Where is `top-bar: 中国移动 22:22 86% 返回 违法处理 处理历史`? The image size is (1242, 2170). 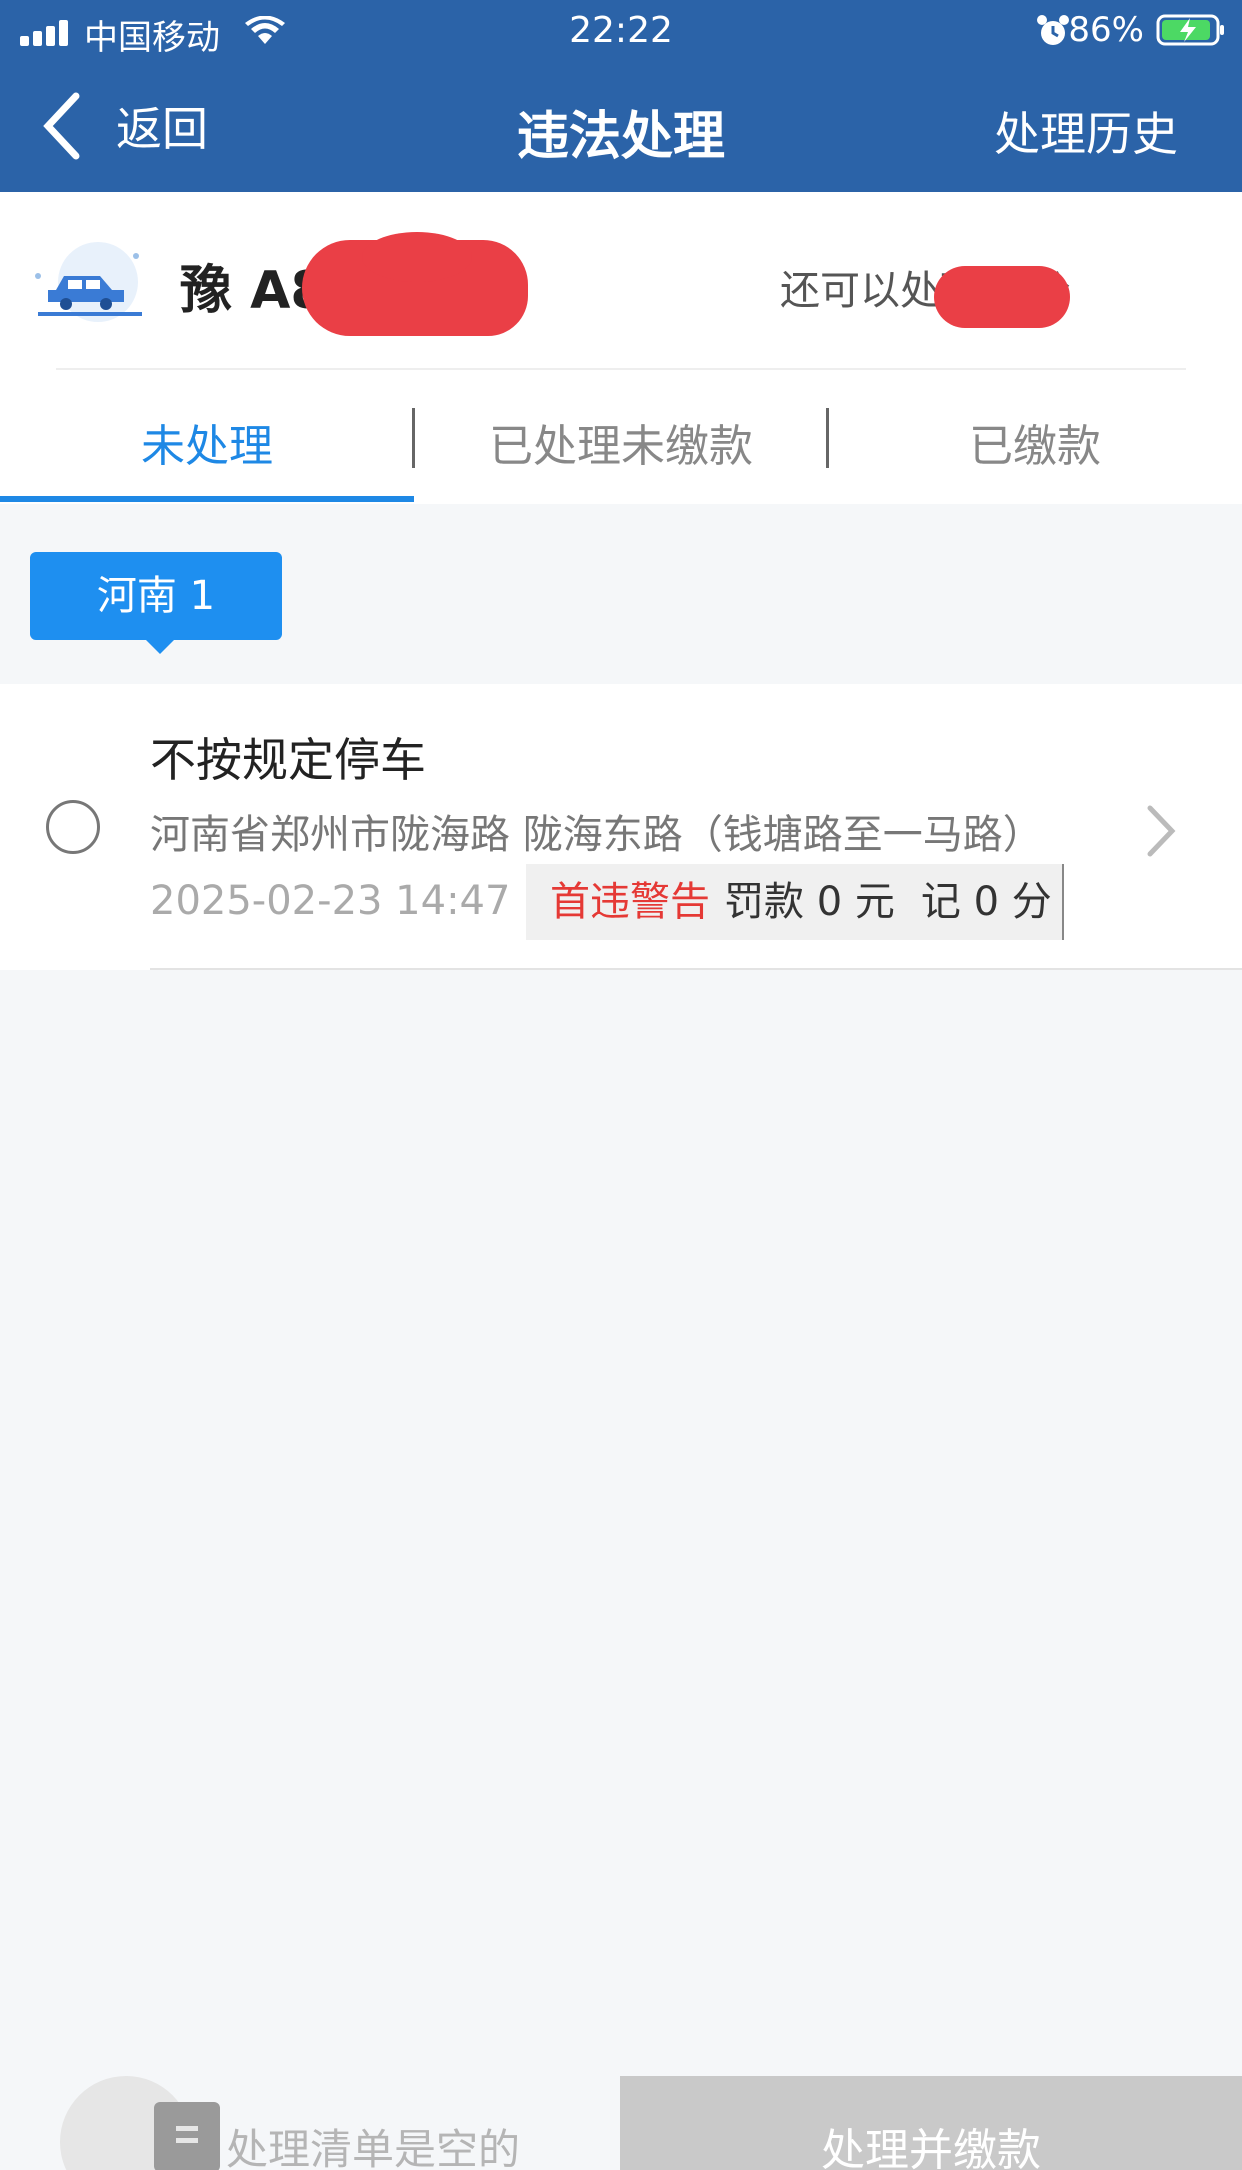 top-bar: 中国移动 22:22 86% 返回 违法处理 处理历史 is located at coordinates (621, 96).